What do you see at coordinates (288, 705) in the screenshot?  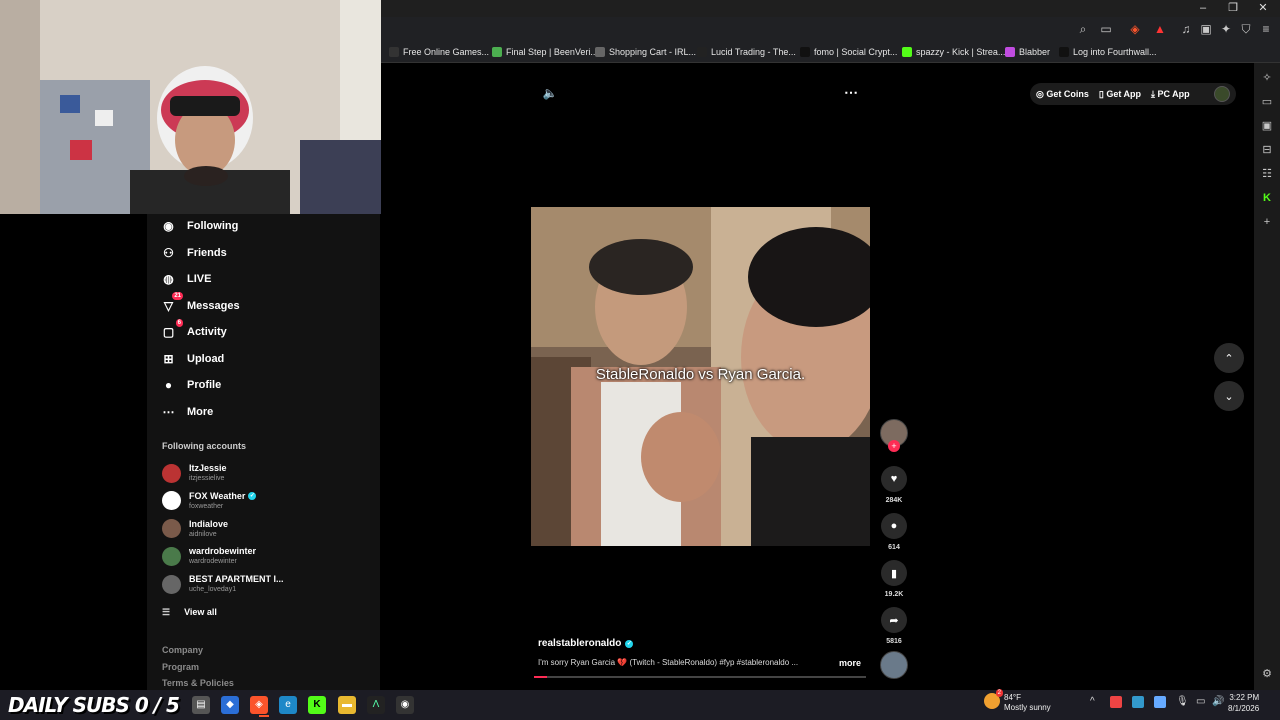 I see `edge-icon: e` at bounding box center [288, 705].